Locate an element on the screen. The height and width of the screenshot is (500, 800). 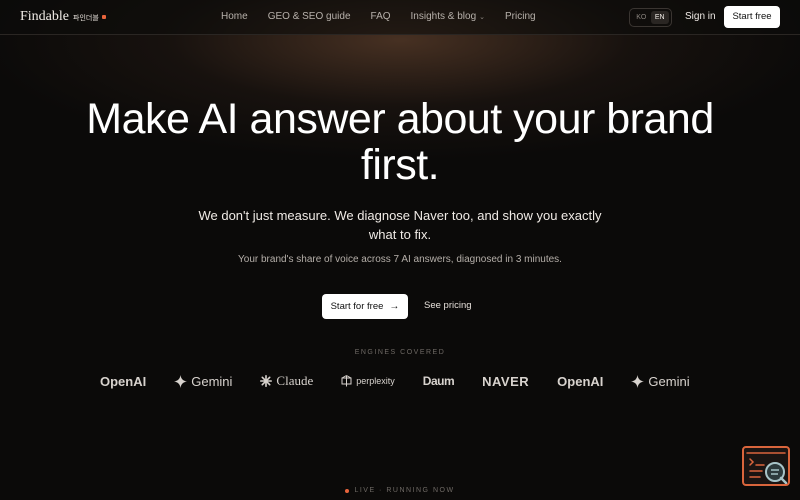
sign-in-link: Sign in is located at coordinates (700, 16).